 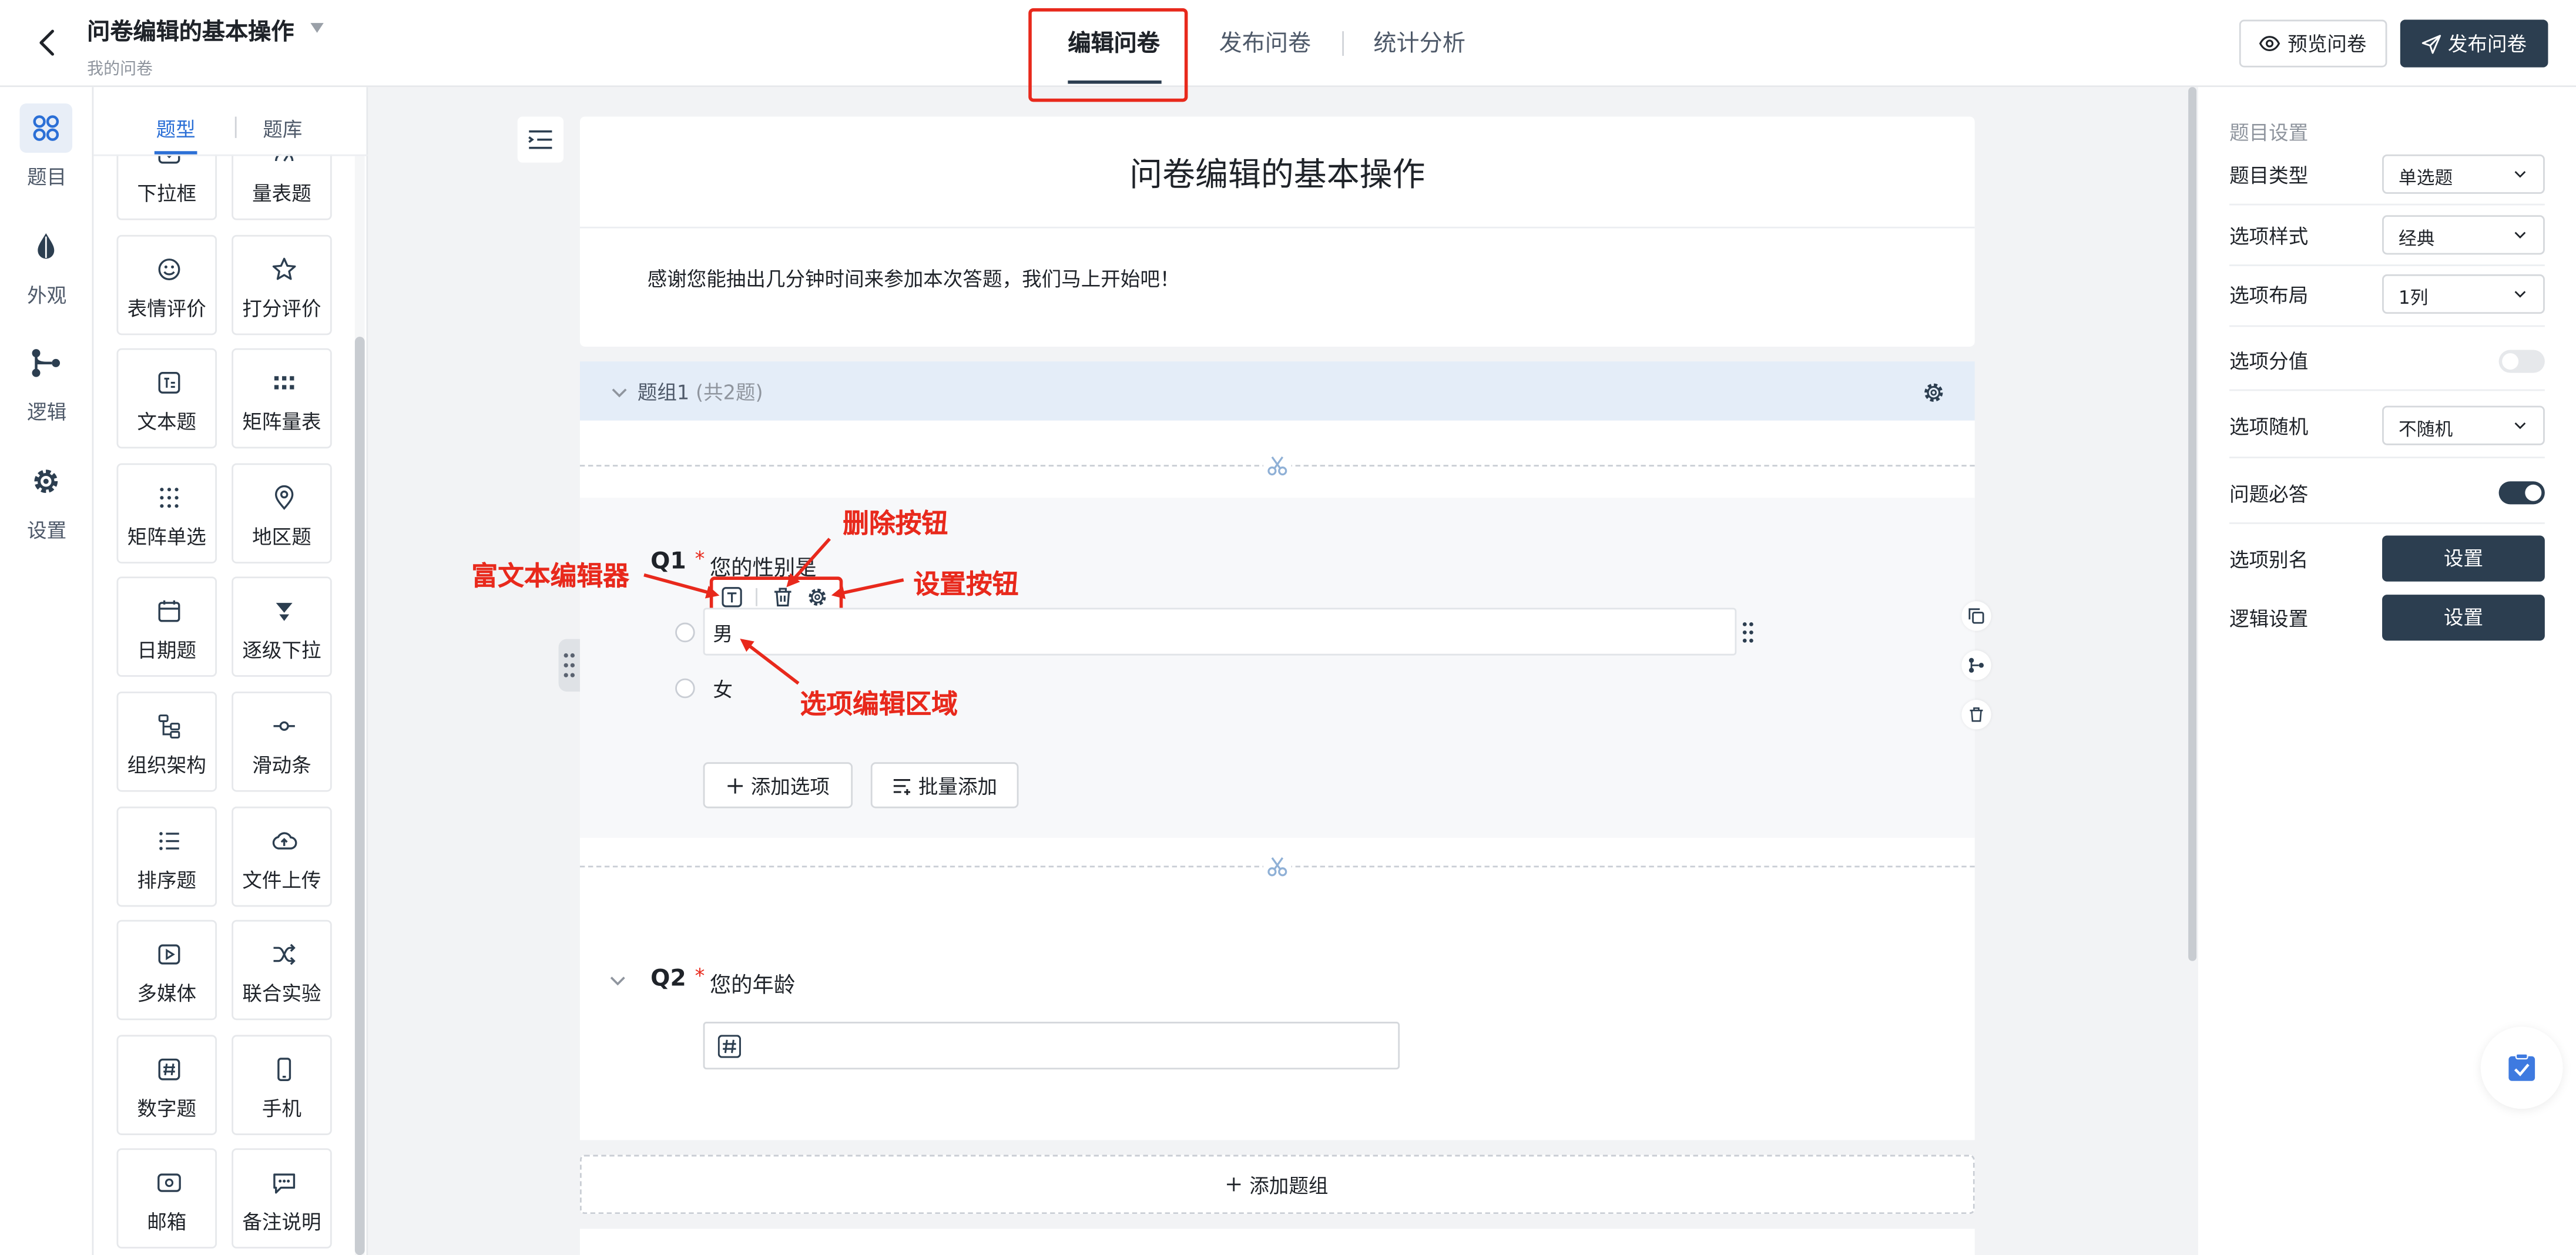 What do you see at coordinates (284, 498) in the screenshot?
I see `location-icon` at bounding box center [284, 498].